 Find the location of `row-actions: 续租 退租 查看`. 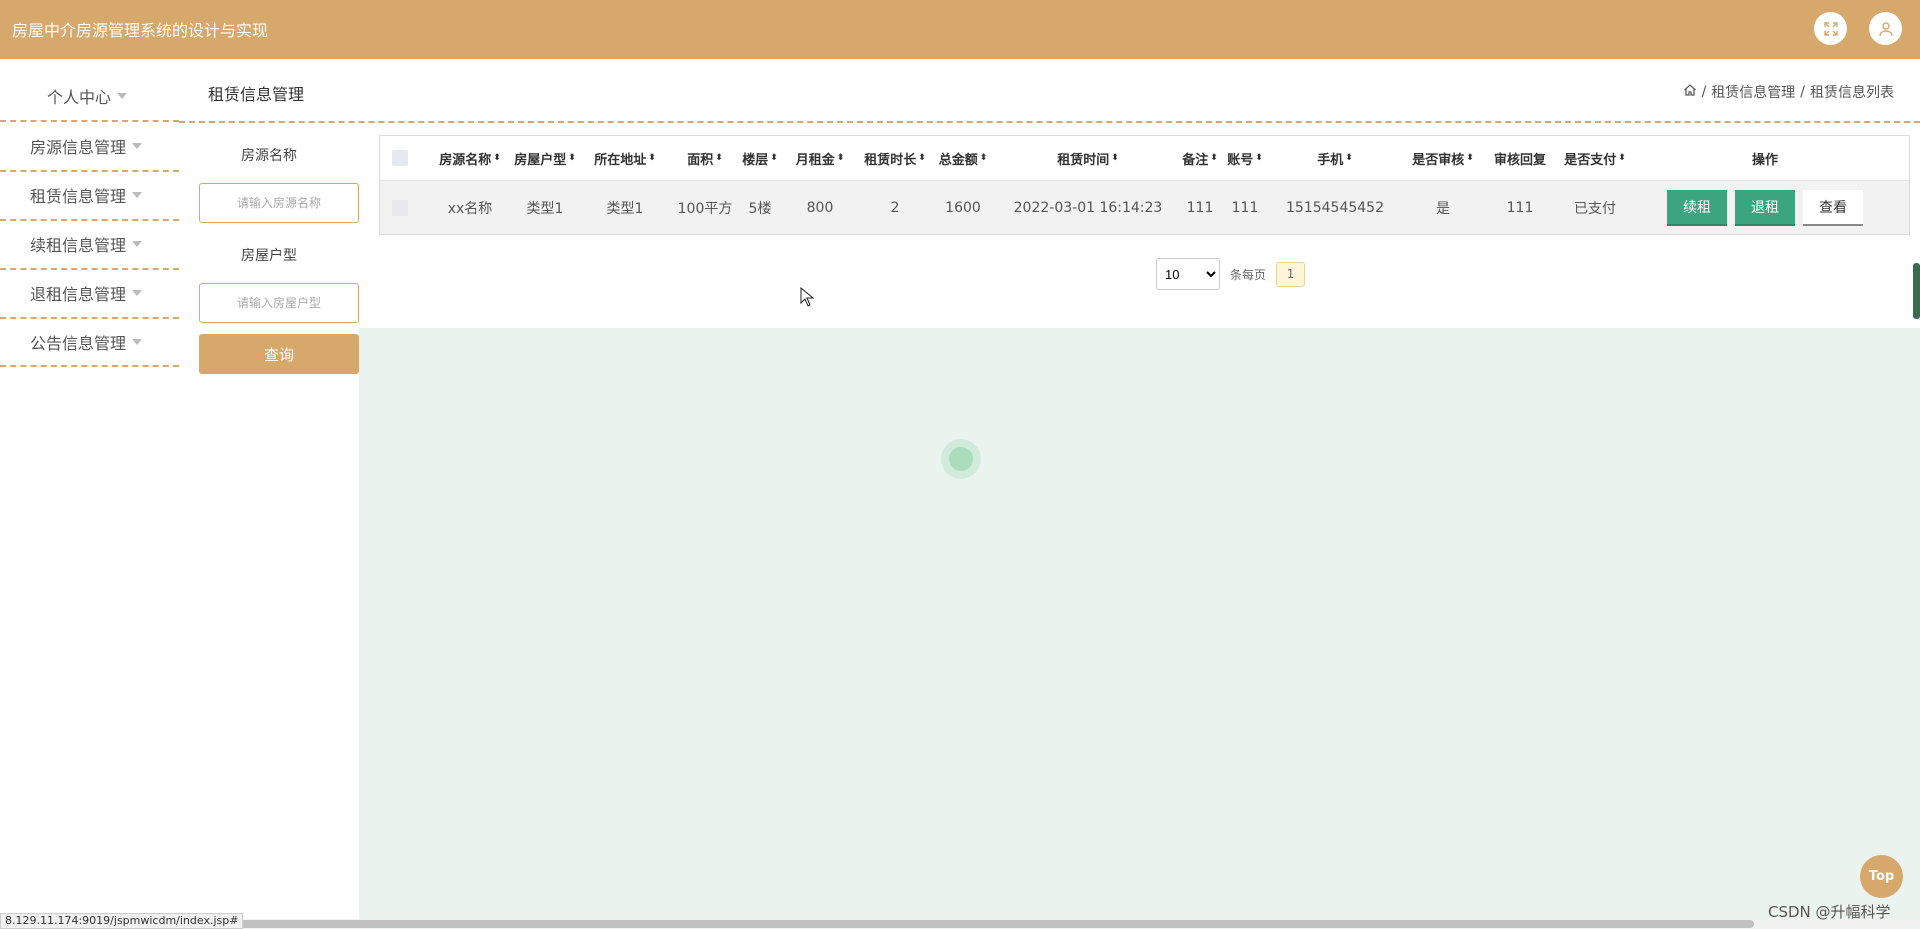

row-actions: 续租 退租 查看 is located at coordinates (1765, 207).